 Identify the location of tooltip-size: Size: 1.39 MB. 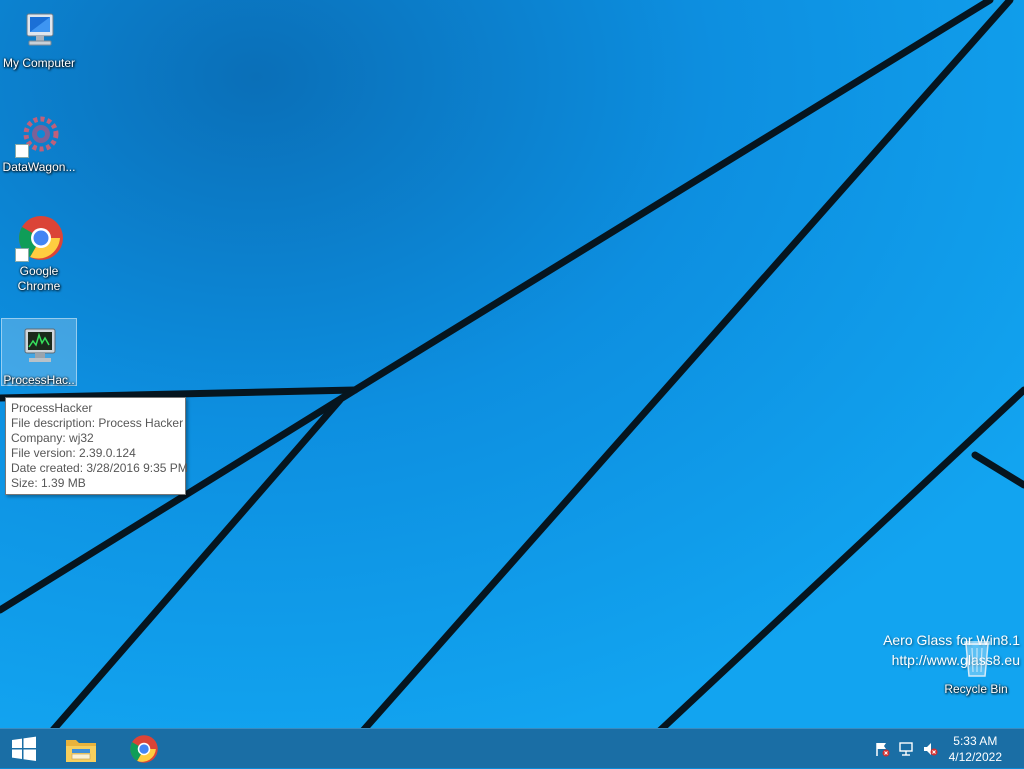
(48, 483).